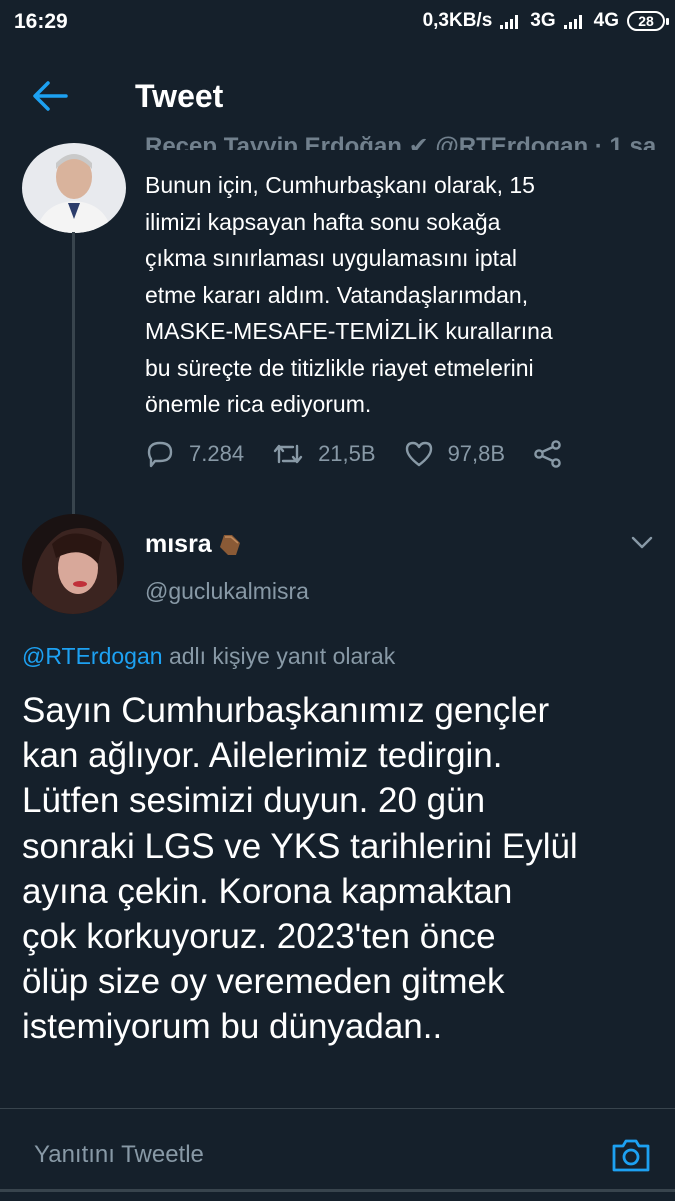 This screenshot has width=675, height=1201. Describe the element at coordinates (418, 454) in the screenshot. I see `like-icon` at that location.